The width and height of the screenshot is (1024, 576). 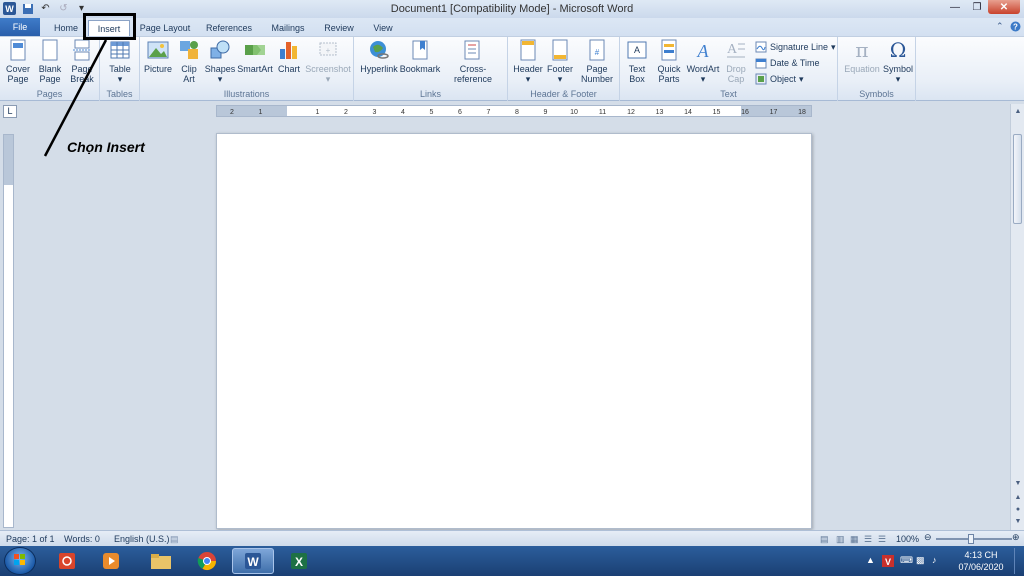 What do you see at coordinates (473, 74) in the screenshot?
I see `cross-reference-label: Cross-reference` at bounding box center [473, 74].